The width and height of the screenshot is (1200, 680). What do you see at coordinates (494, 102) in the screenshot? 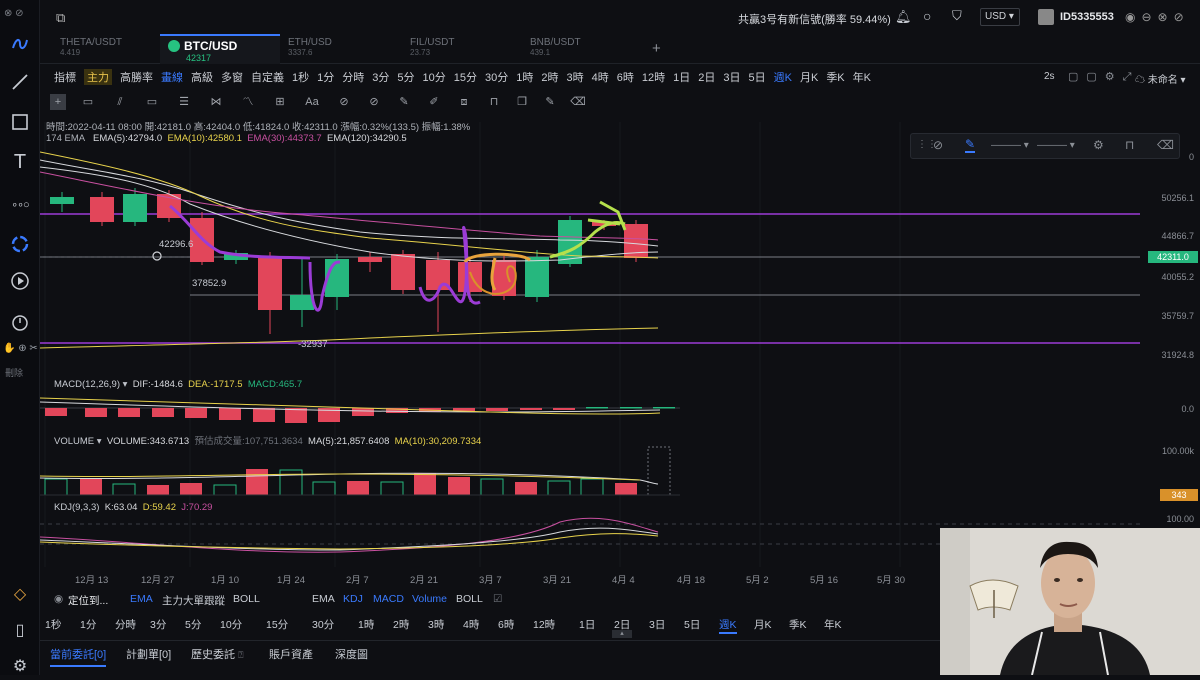
I see `lock-icon: ⊓` at bounding box center [494, 102].